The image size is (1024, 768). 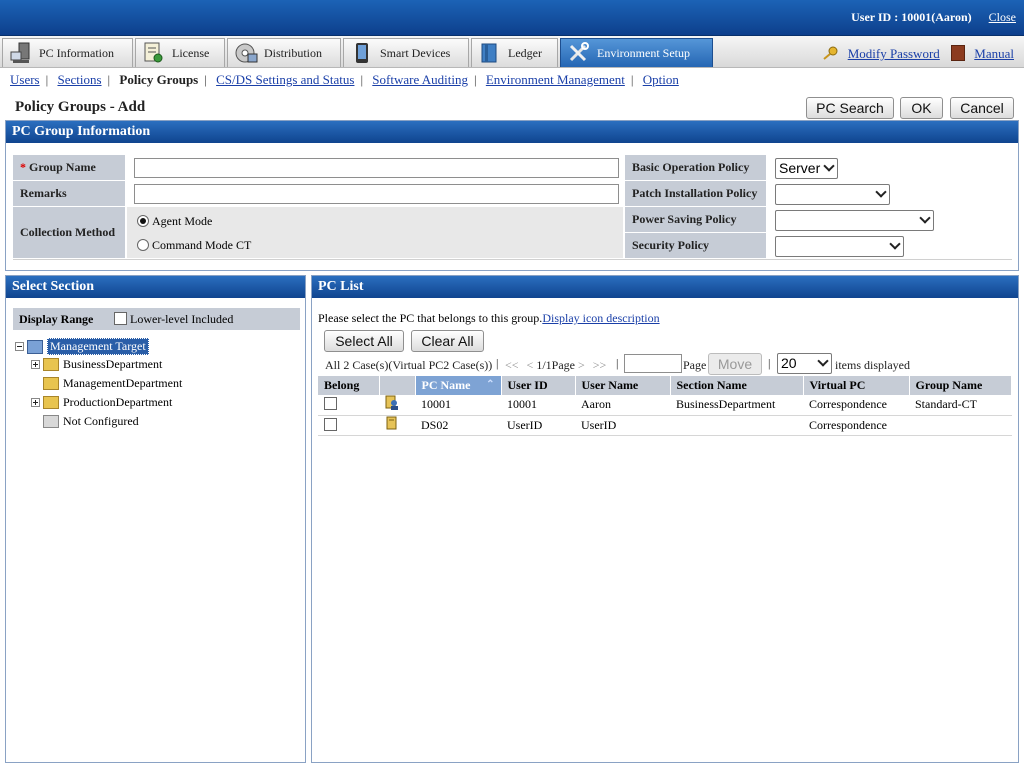 I want to click on column-user-name: User Name, so click(x=623, y=385).